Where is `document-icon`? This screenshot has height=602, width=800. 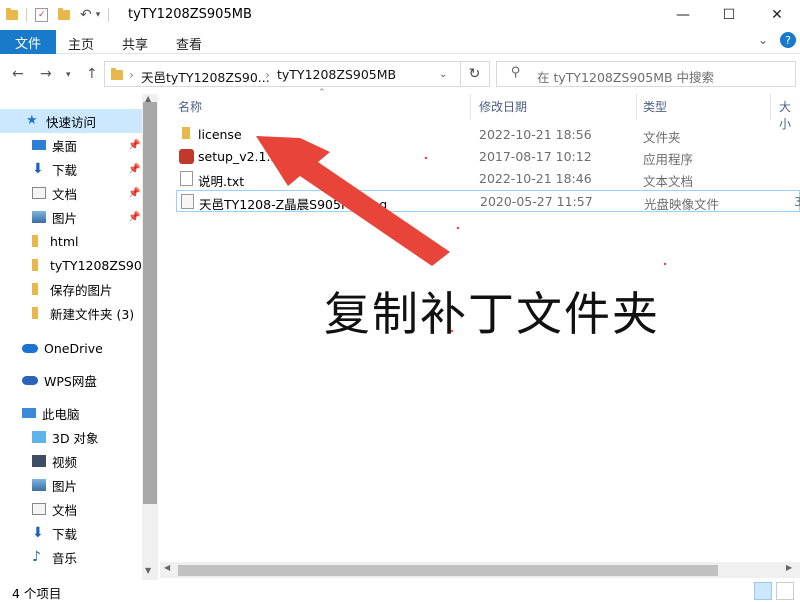
document-icon is located at coordinates (39, 193).